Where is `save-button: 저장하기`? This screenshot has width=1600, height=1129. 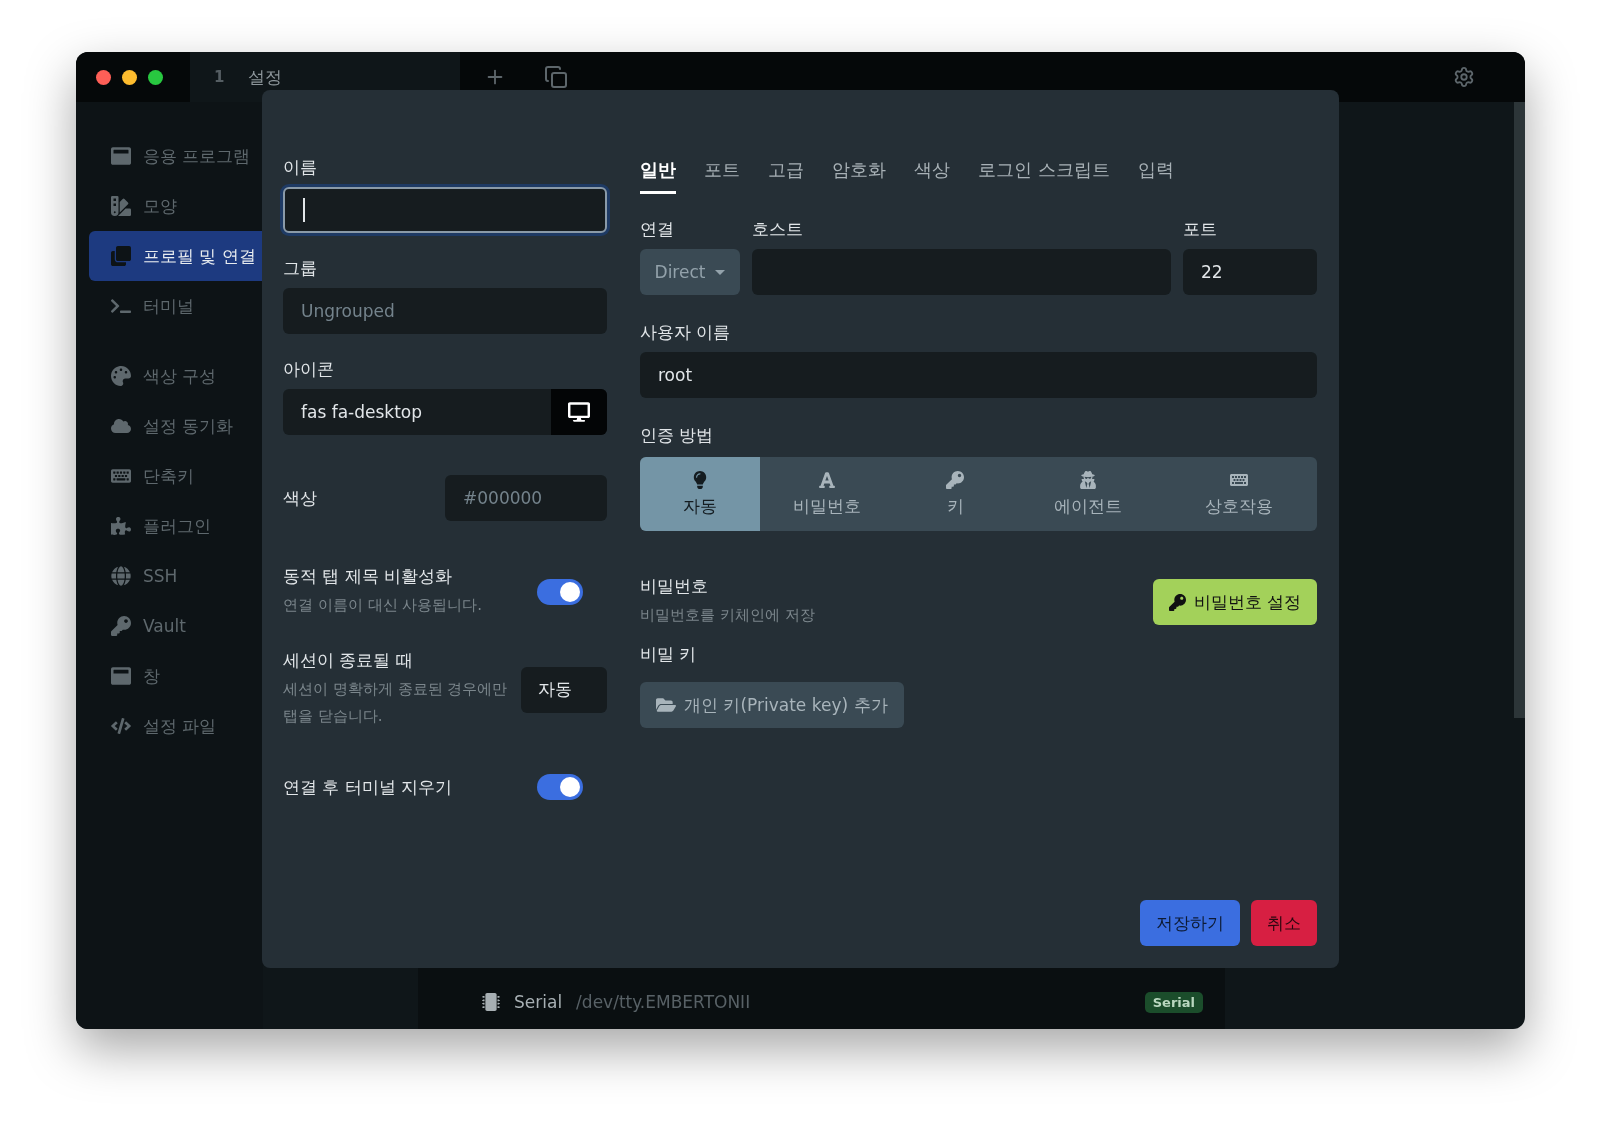
save-button: 저장하기 is located at coordinates (1190, 923).